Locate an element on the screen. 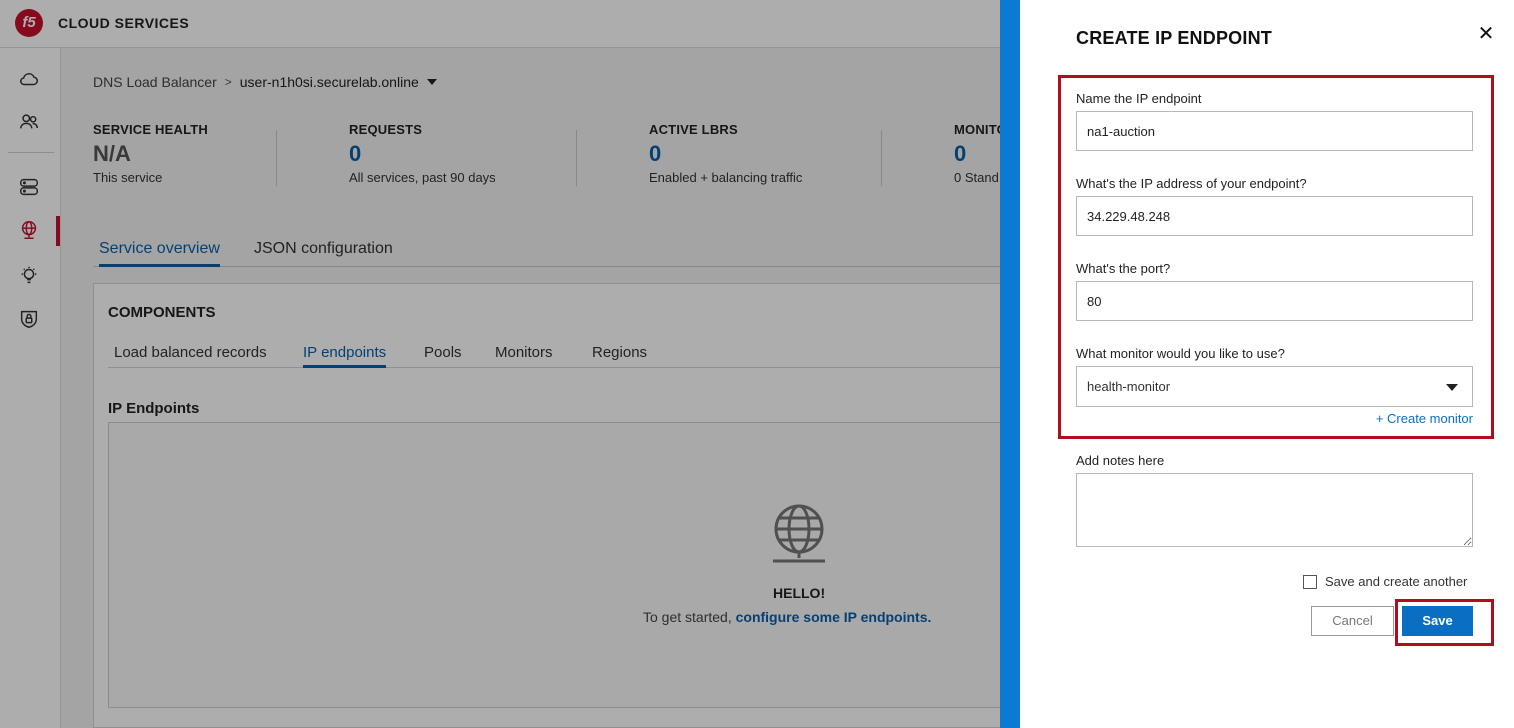 Image resolution: width=1514 pixels, height=728 pixels. save-and-create-another-row: Save and create another is located at coordinates (1385, 581).